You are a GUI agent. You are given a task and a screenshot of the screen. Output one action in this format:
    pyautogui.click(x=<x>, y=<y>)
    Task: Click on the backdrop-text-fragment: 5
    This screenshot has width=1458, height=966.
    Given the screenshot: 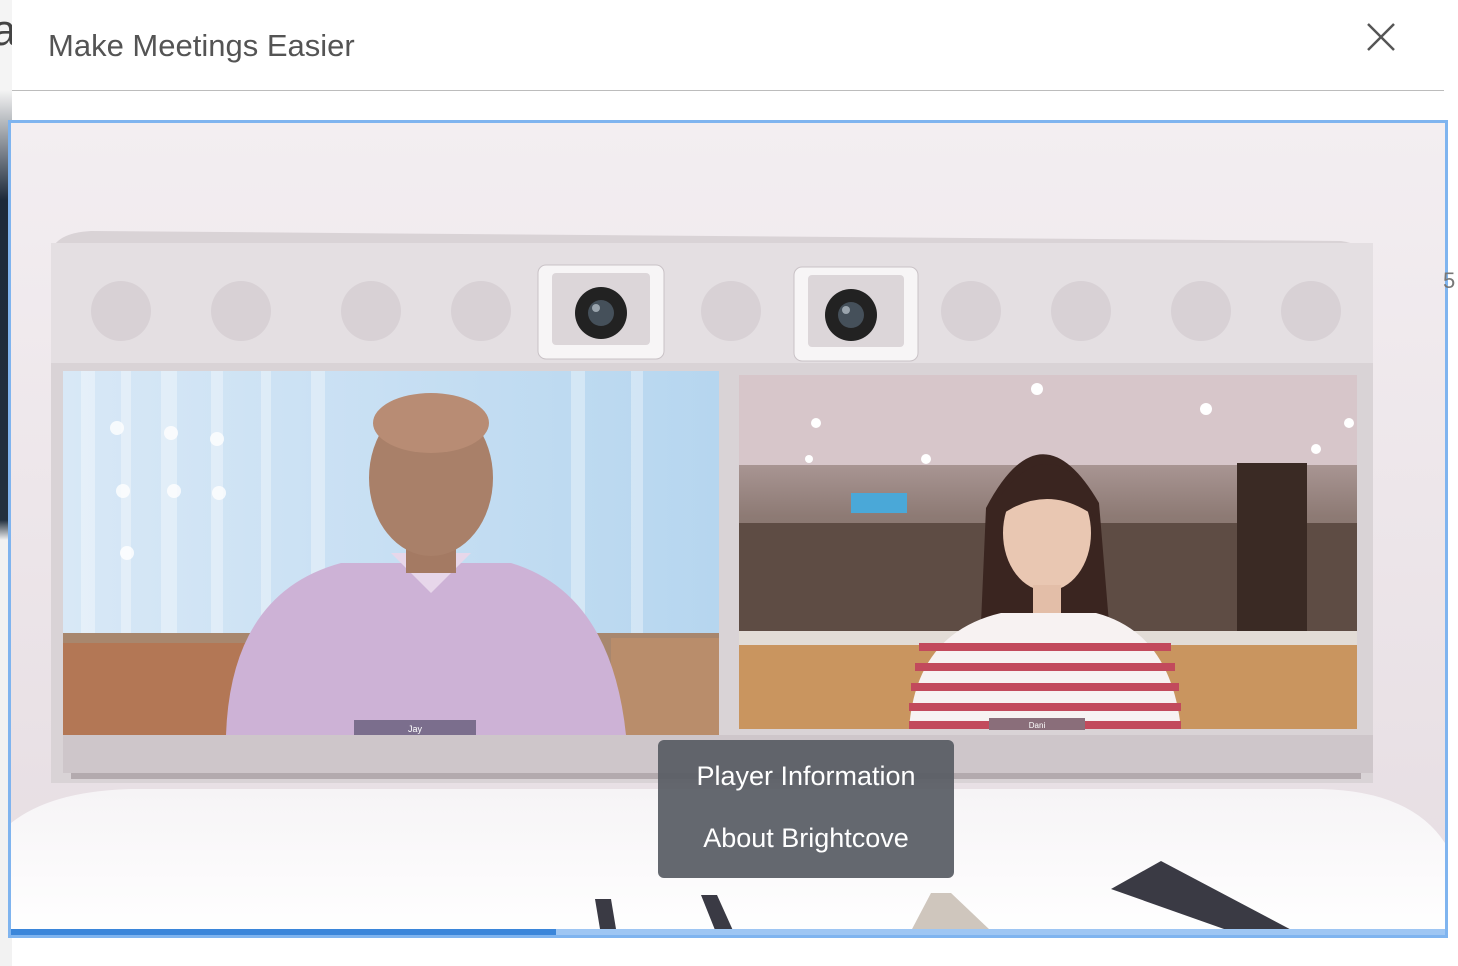 What is the action you would take?
    pyautogui.click(x=1449, y=280)
    